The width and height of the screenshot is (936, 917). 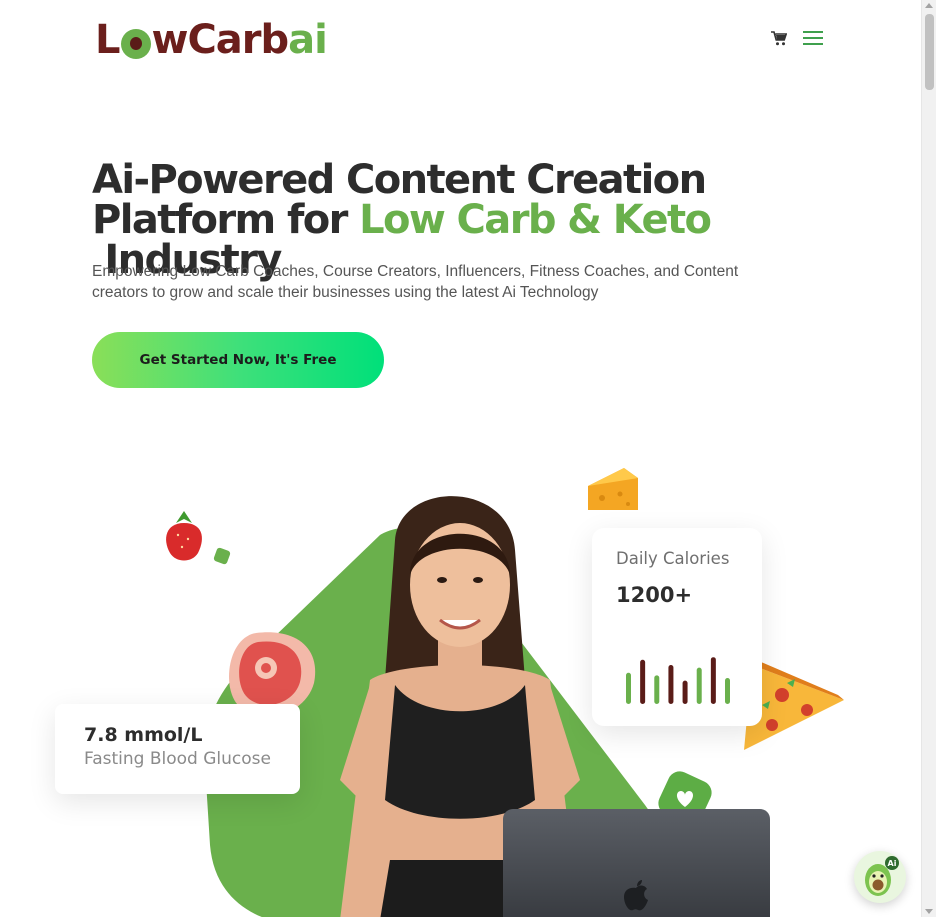 I want to click on apple-logo-icon, so click(x=636, y=895).